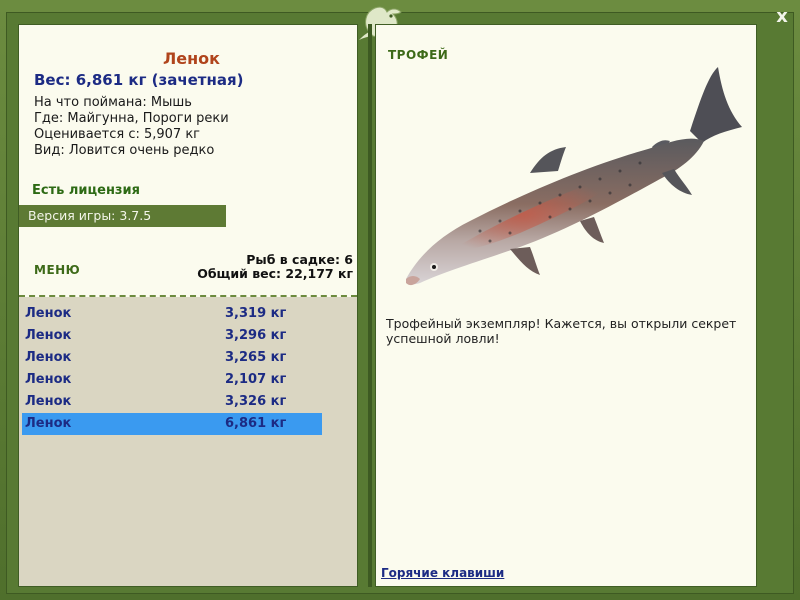 This screenshot has width=800, height=600. I want to click on hotkeys-link: Горячие клавиши, so click(442, 573).